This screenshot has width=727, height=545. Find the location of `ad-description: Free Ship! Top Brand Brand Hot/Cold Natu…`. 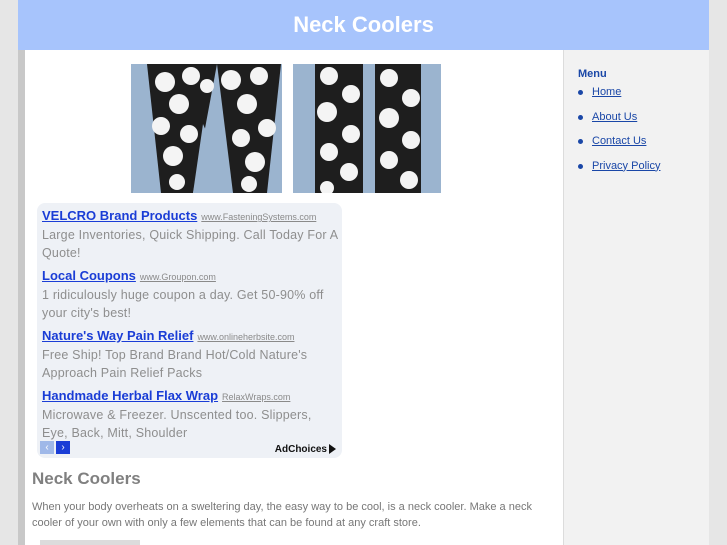

ad-description: Free Ship! Top Brand Brand Hot/Cold Natu… is located at coordinates (175, 364).